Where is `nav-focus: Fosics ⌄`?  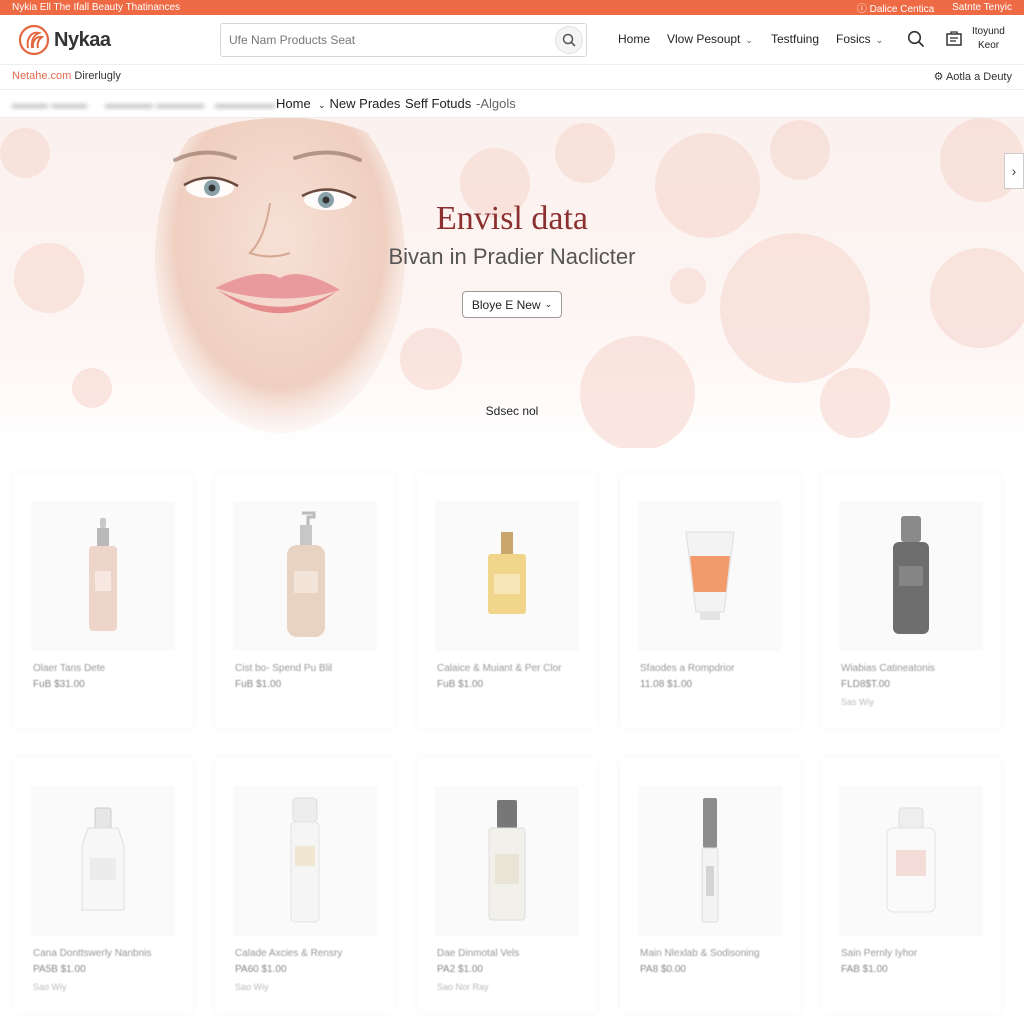 nav-focus: Fosics ⌄ is located at coordinates (859, 39).